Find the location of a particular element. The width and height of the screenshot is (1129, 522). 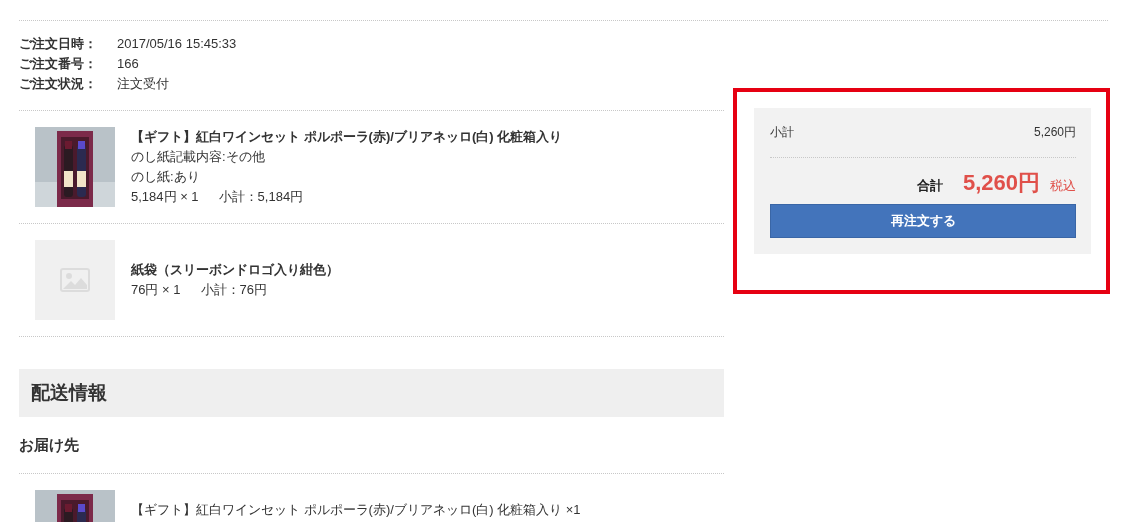

product-name: 【ギフト】紅白ワインセット ポルポーラ(赤)/ブリアネッロ(白) 化粧箱入り is located at coordinates (347, 137).